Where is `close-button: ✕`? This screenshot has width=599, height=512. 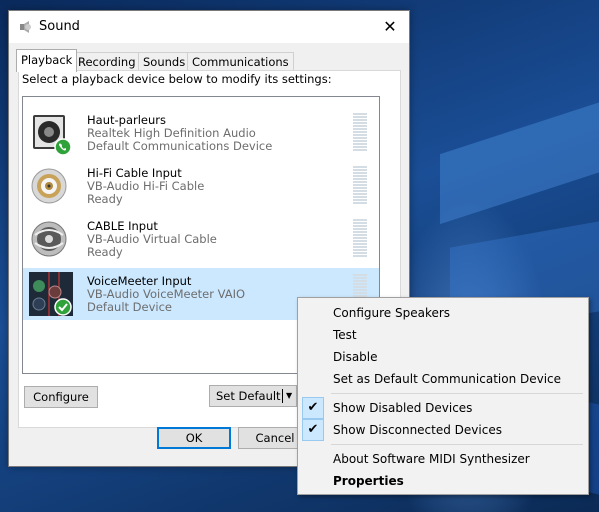 close-button: ✕ is located at coordinates (390, 27).